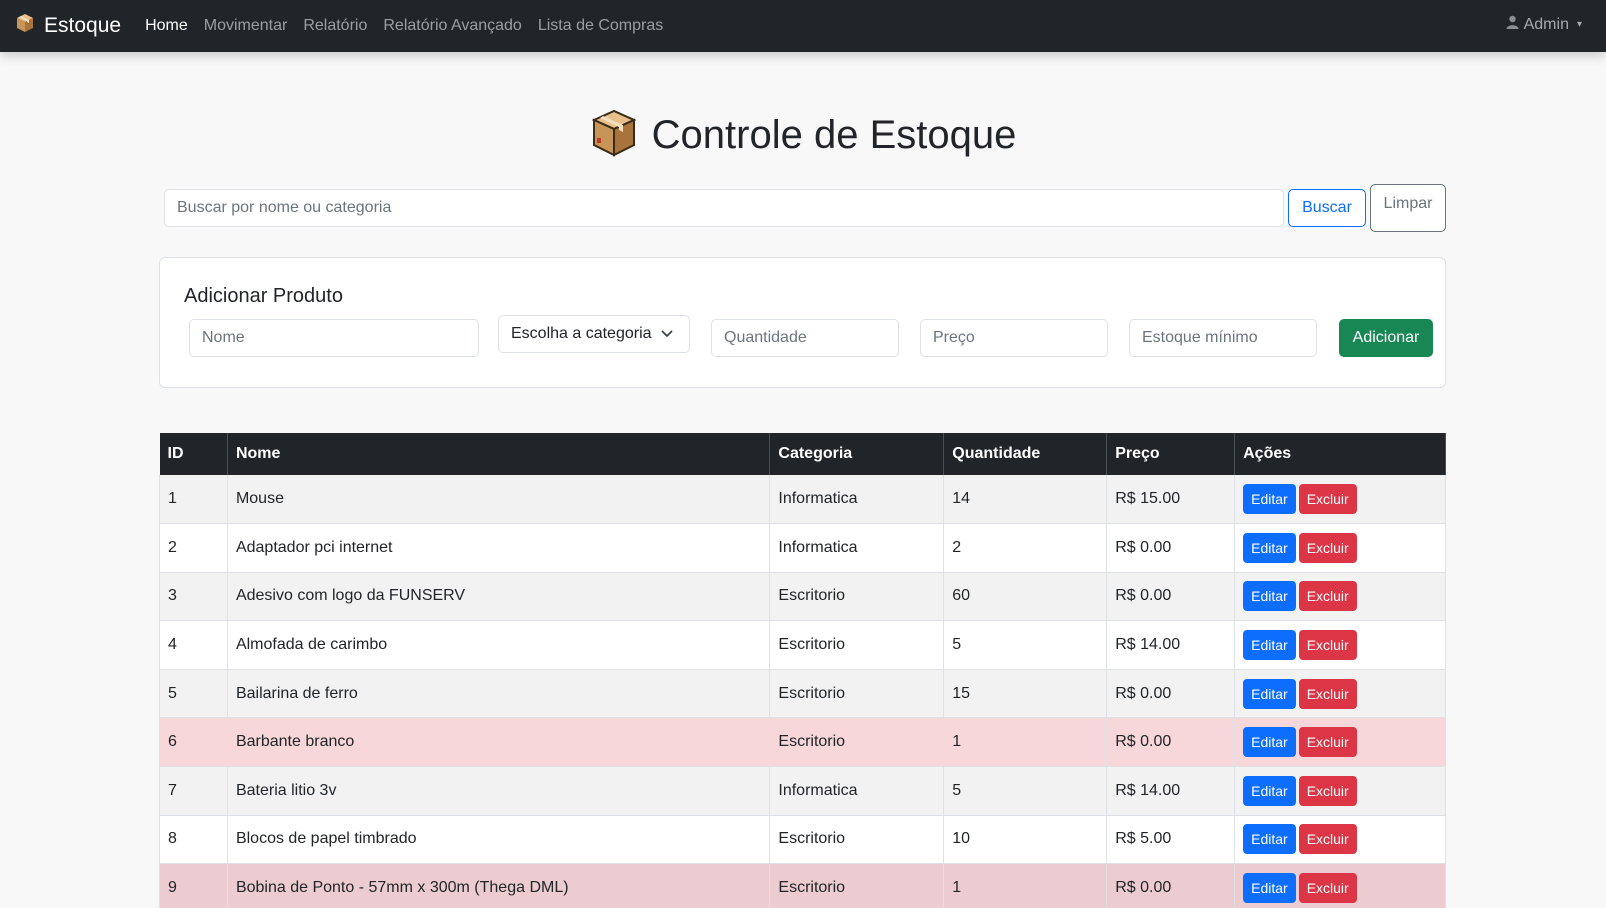 The width and height of the screenshot is (1606, 908). What do you see at coordinates (1327, 208) in the screenshot?
I see `search-button: Buscar` at bounding box center [1327, 208].